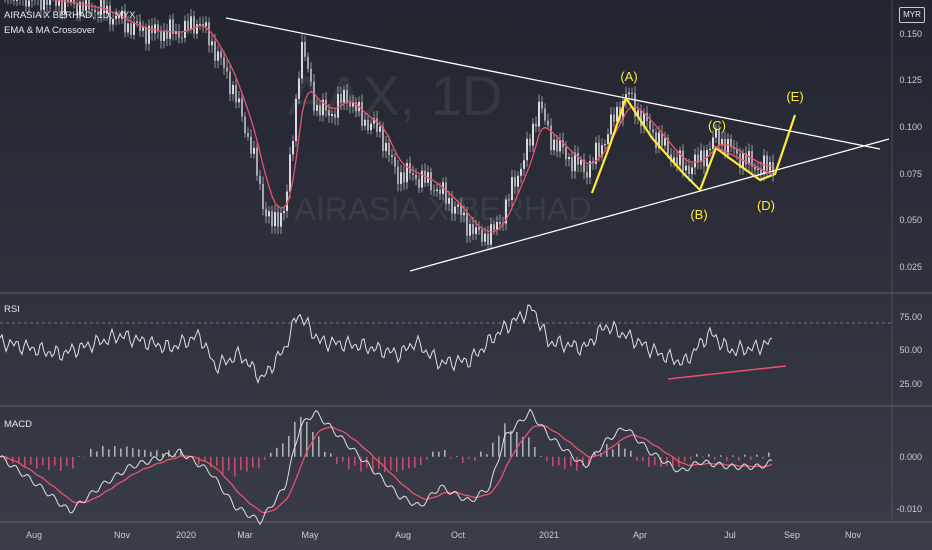 The height and width of the screenshot is (550, 932). Describe the element at coordinates (640, 535) in the screenshot. I see `time-tick-label: Apr` at that location.